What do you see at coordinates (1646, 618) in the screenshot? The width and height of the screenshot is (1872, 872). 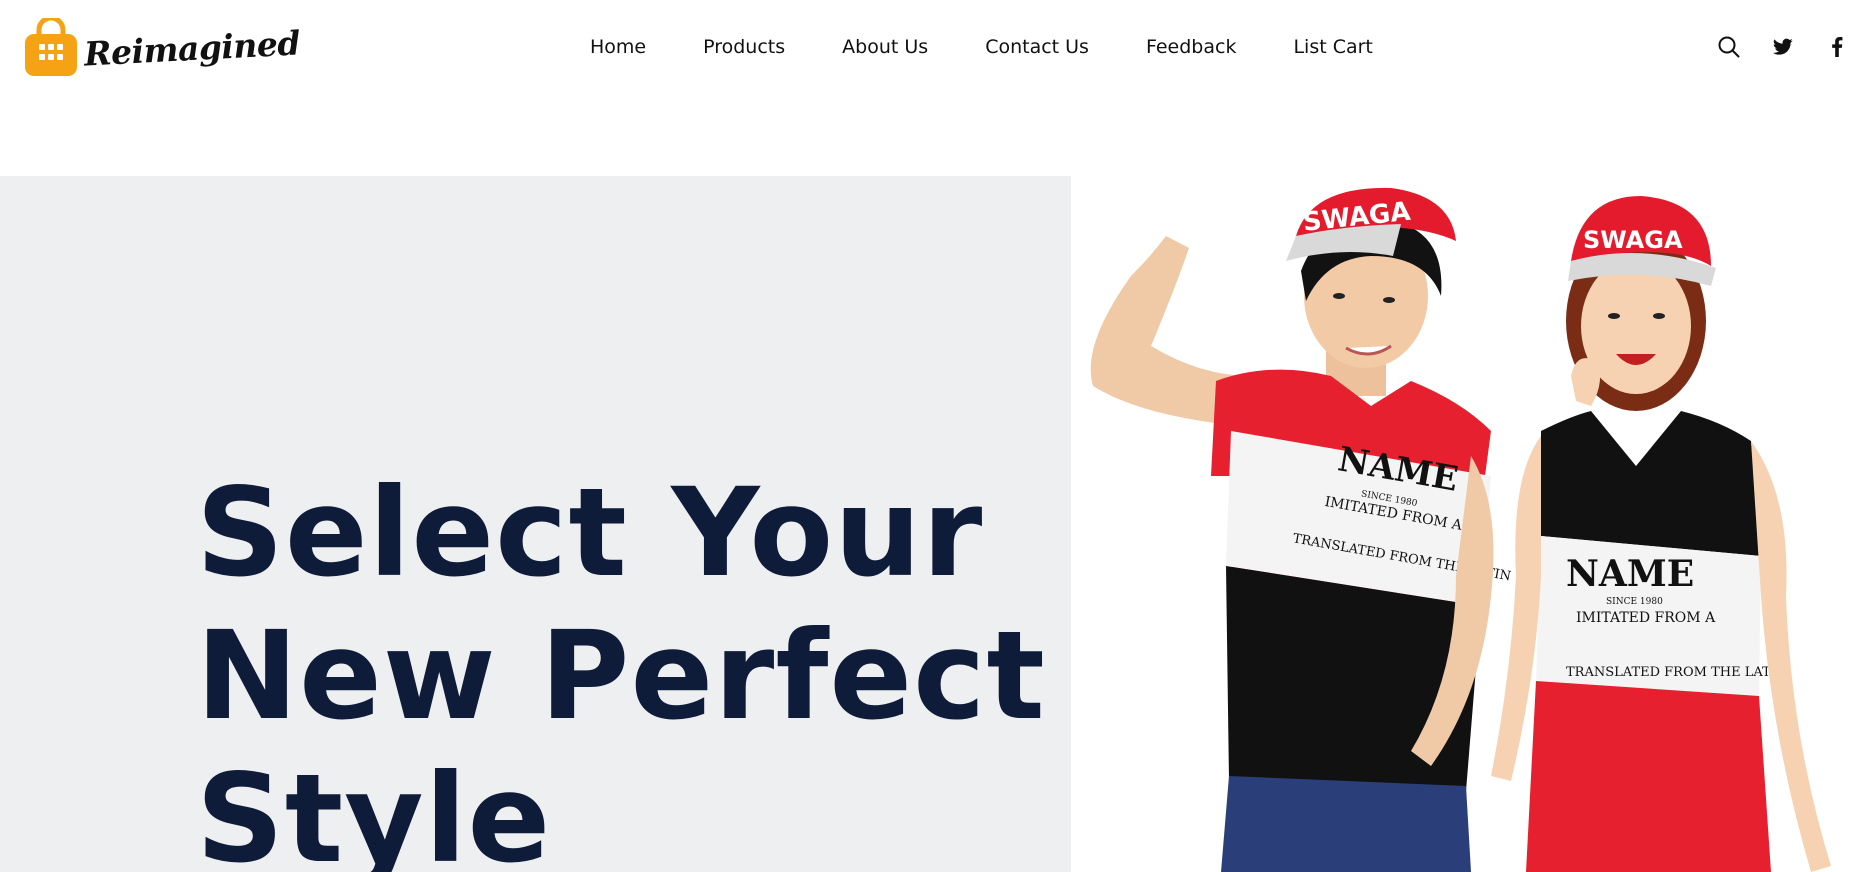 I see `shirt-text-right-line: IMITATED FROM A` at bounding box center [1646, 618].